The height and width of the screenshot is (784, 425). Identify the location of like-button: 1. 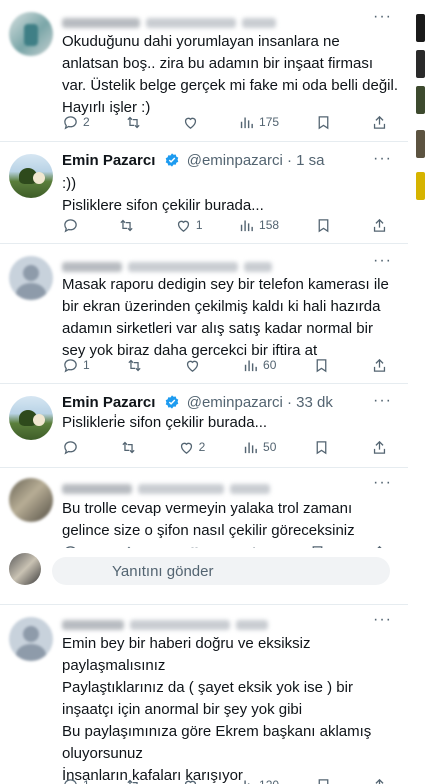
(189, 225).